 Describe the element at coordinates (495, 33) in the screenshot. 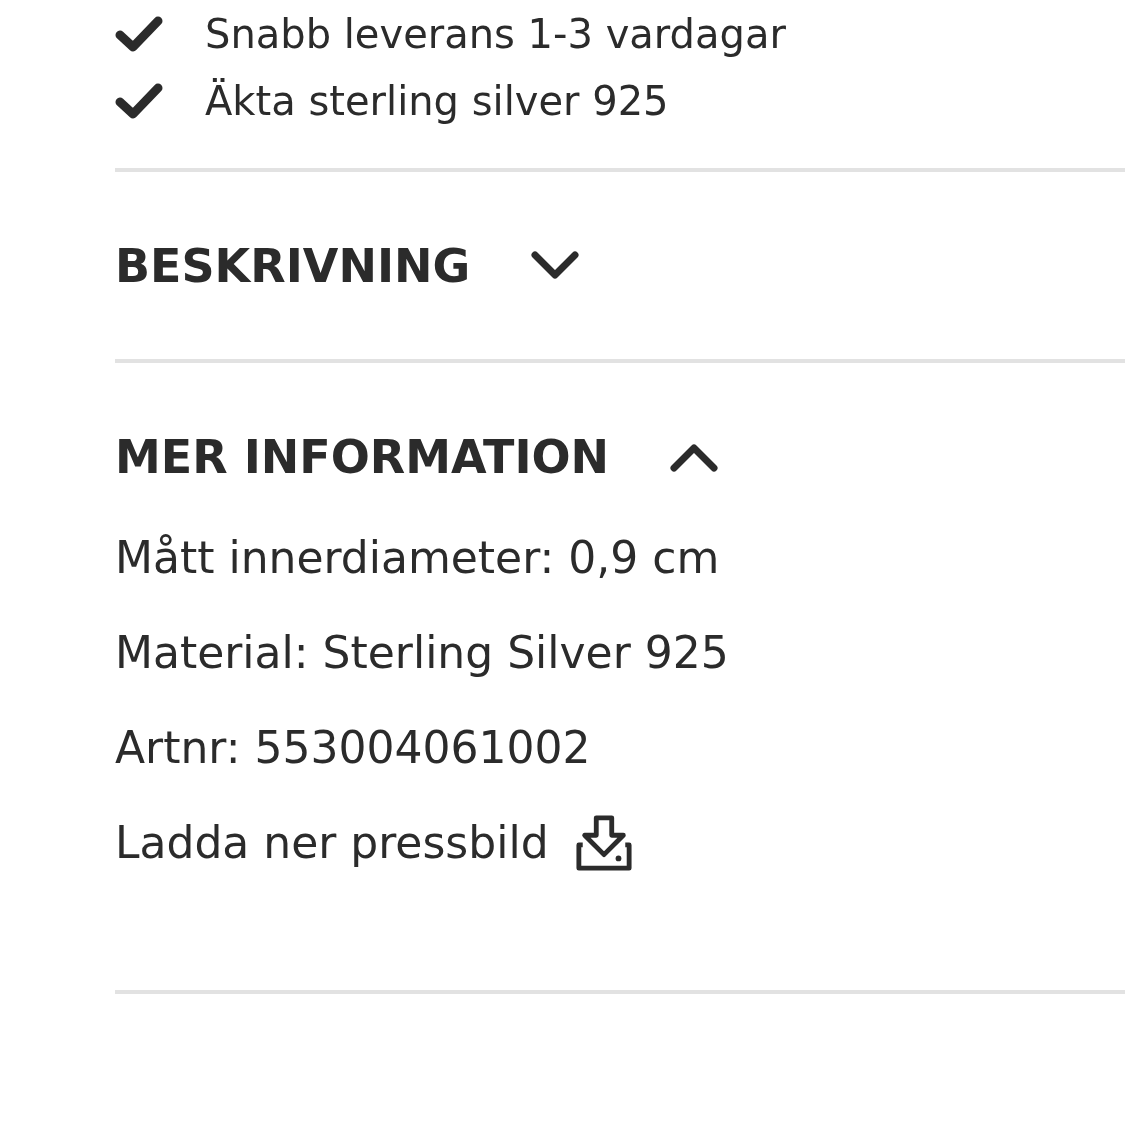

I see `usp-text: Snabb leverans 1-3 vardagar` at that location.